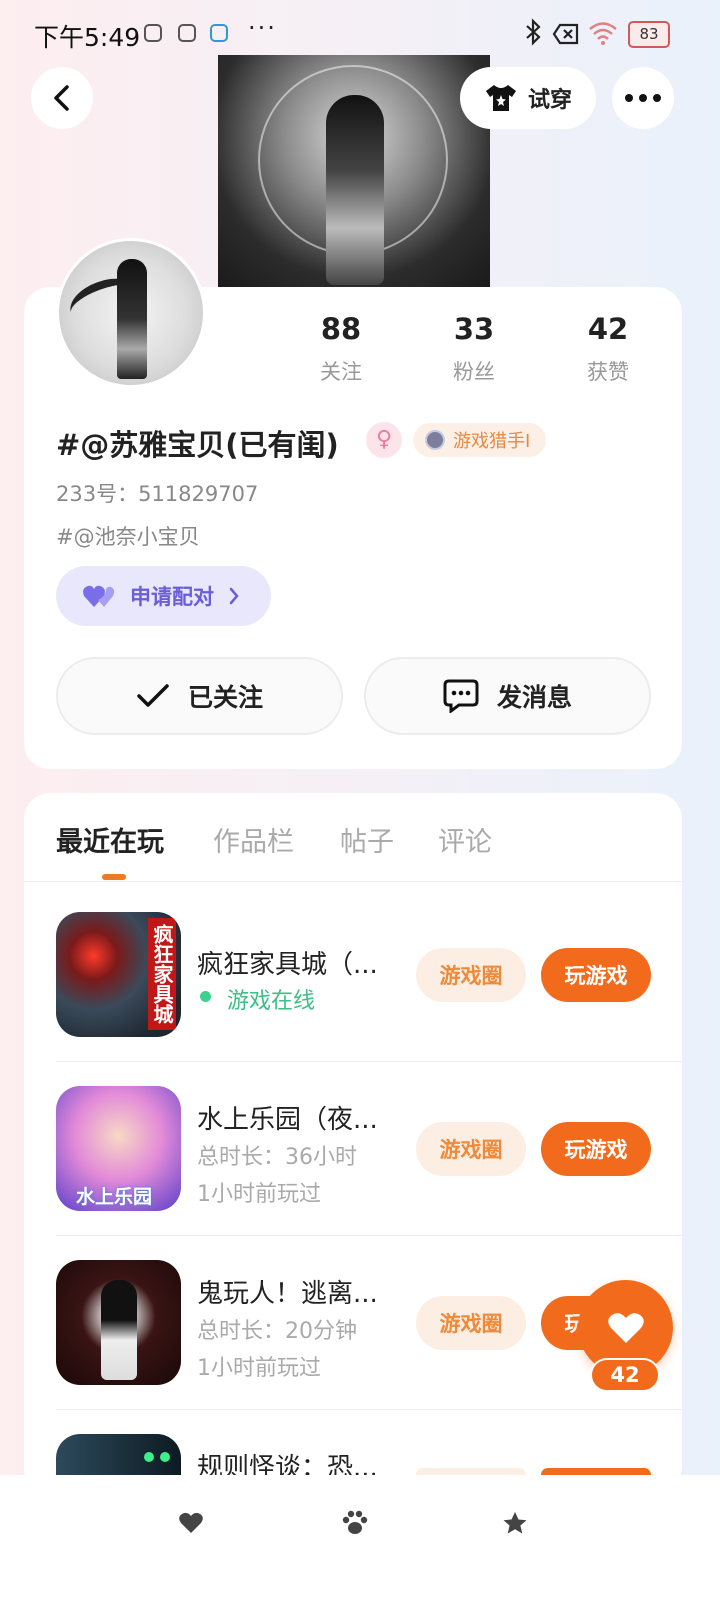  Describe the element at coordinates (649, 34) in the screenshot. I see `battery-indicator: 83` at that location.